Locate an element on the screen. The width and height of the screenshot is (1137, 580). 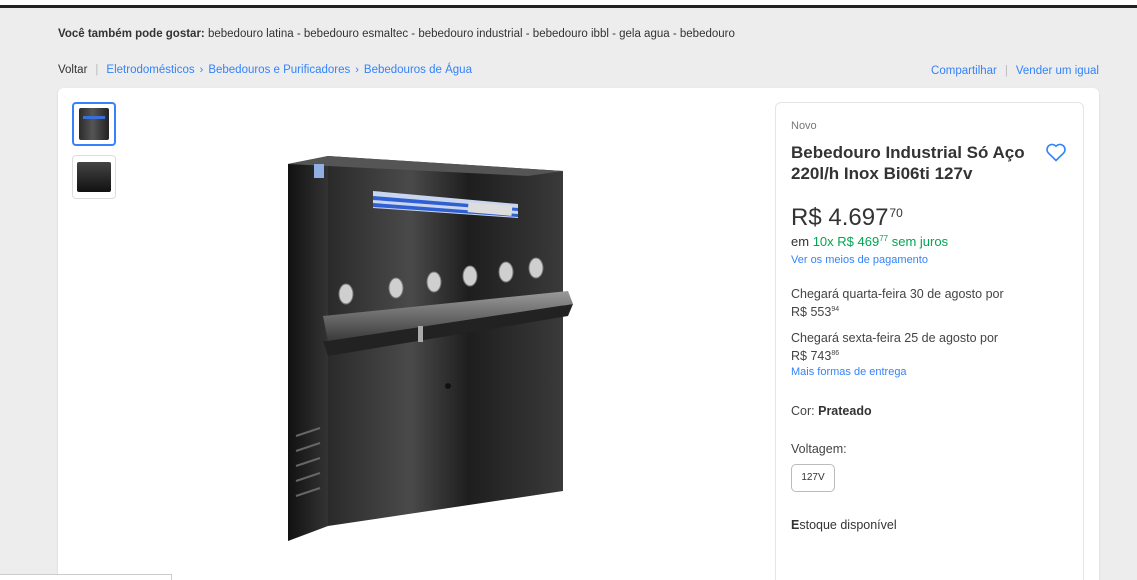
sell-similar-link: Vender um igual is located at coordinates (1057, 71).